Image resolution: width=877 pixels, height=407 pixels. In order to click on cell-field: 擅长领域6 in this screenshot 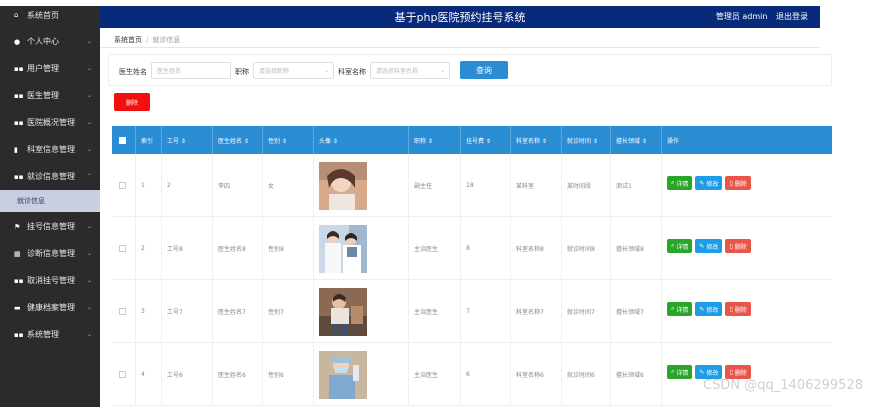, I will do `click(636, 374)`.